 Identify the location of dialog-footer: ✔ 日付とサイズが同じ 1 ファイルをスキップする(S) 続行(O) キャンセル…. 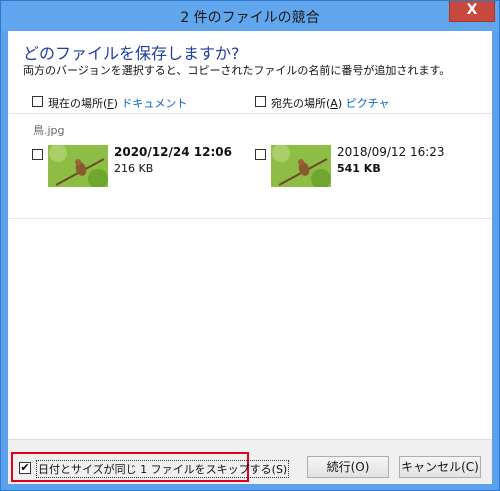
(250, 461).